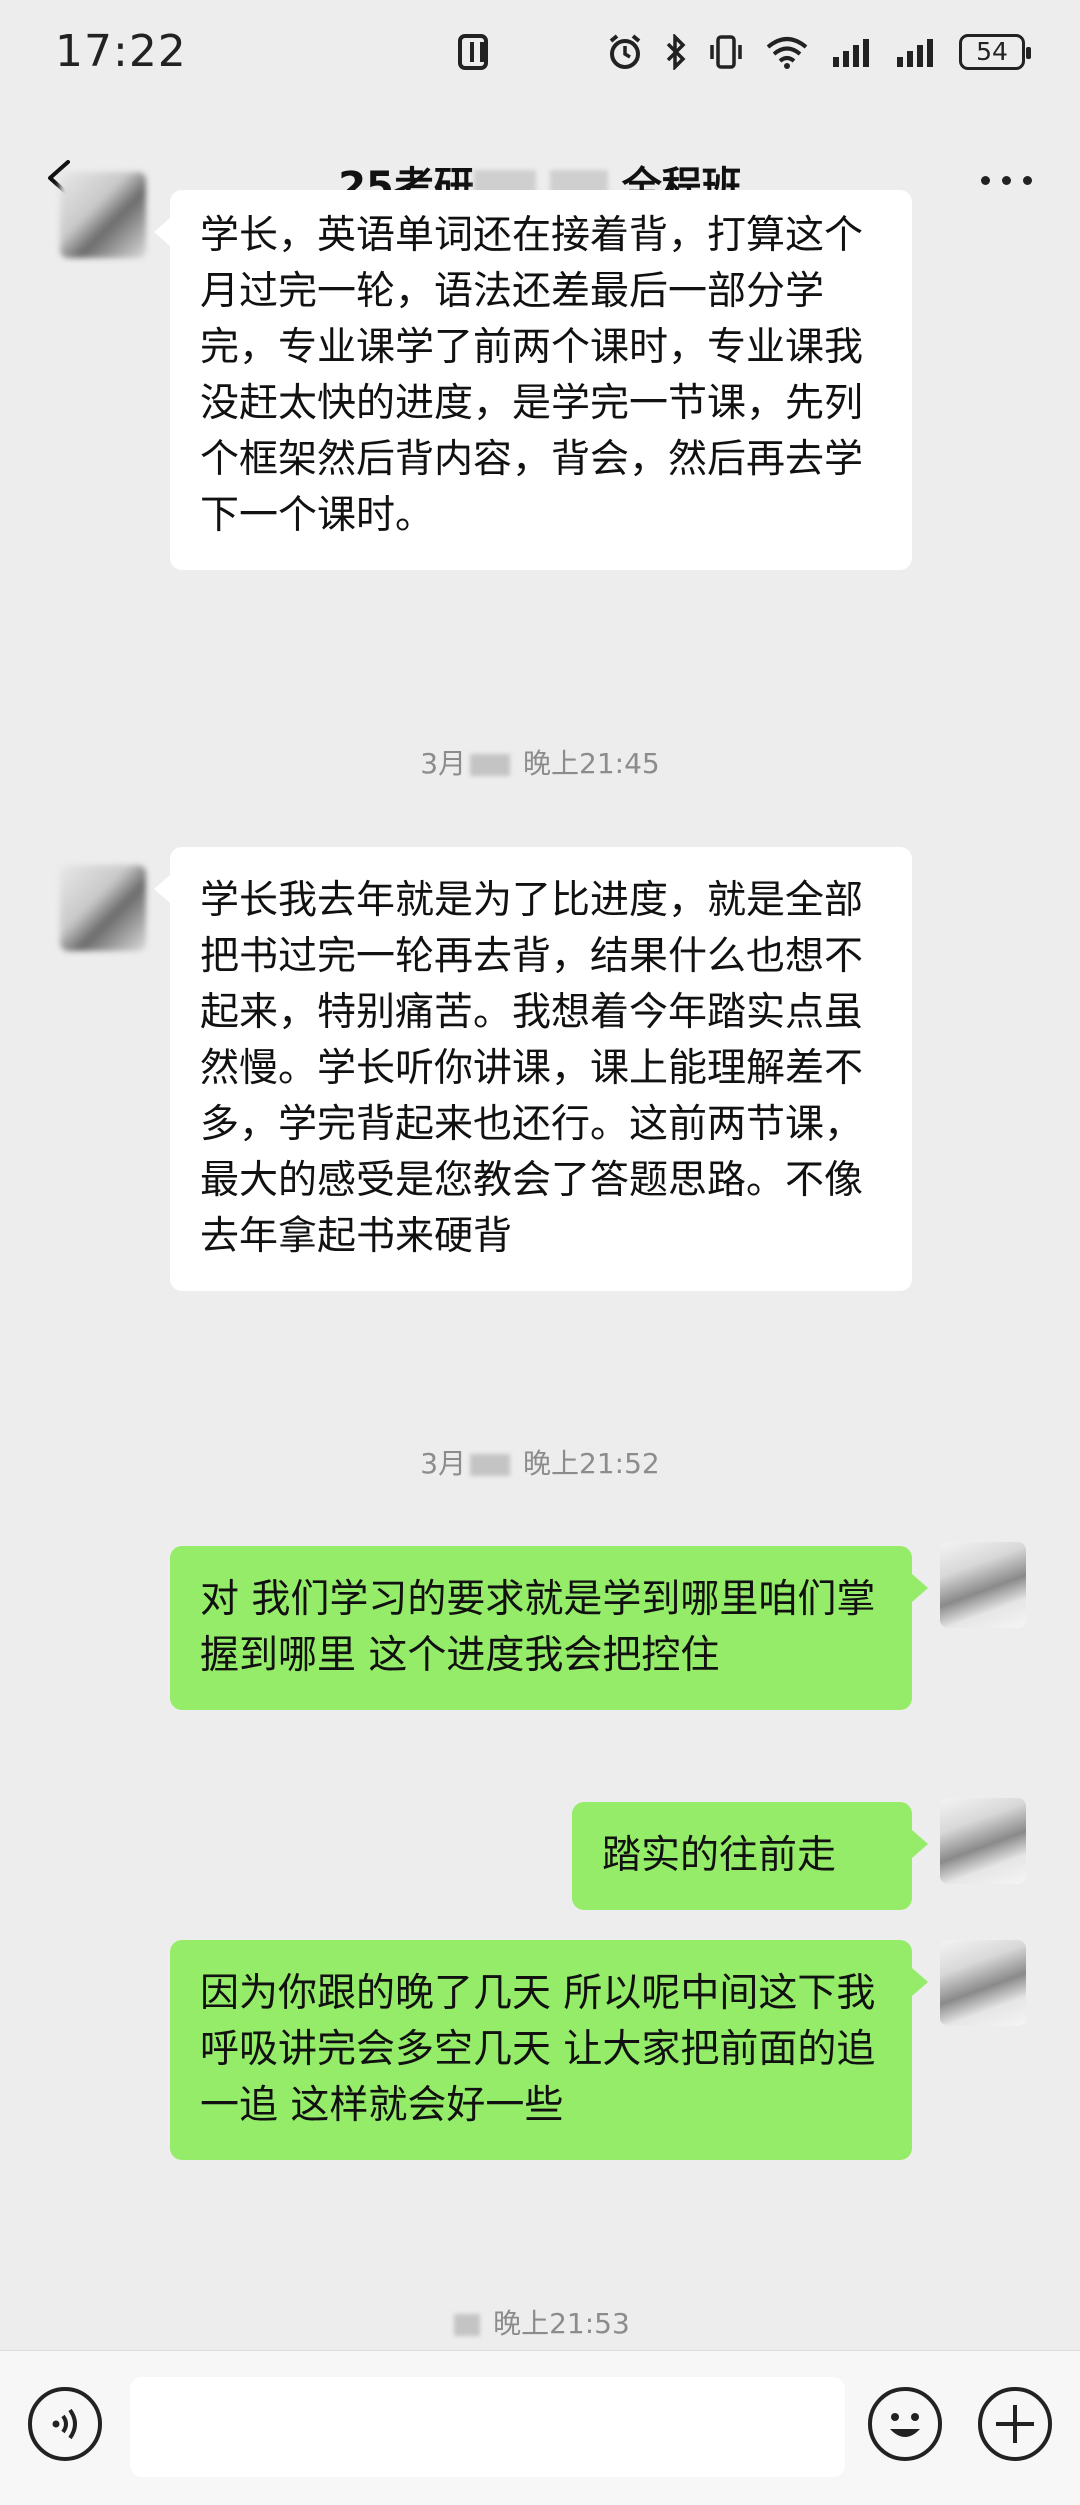 The image size is (1080, 2505). I want to click on input-bar, so click(540, 2427).